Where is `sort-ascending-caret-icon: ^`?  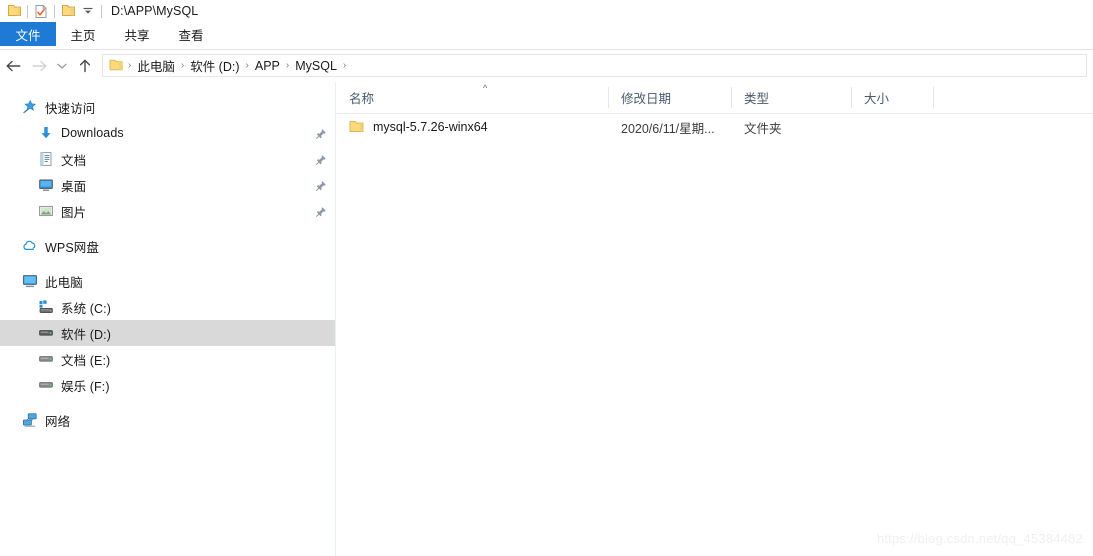
sort-ascending-caret-icon: ^ is located at coordinates (485, 88).